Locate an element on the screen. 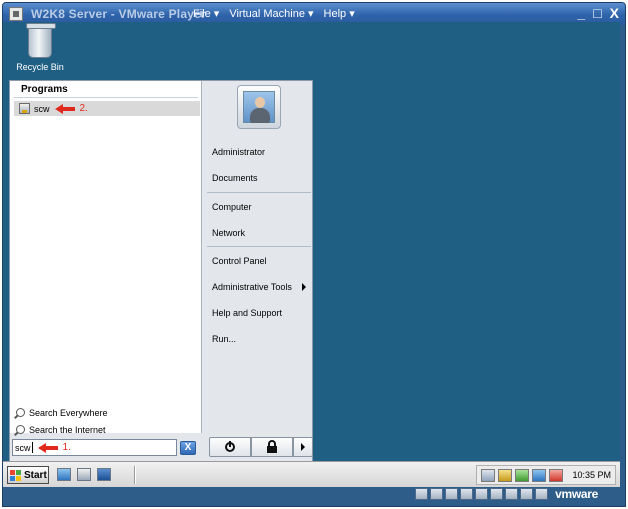  chevron-right-icon is located at coordinates (303, 447).